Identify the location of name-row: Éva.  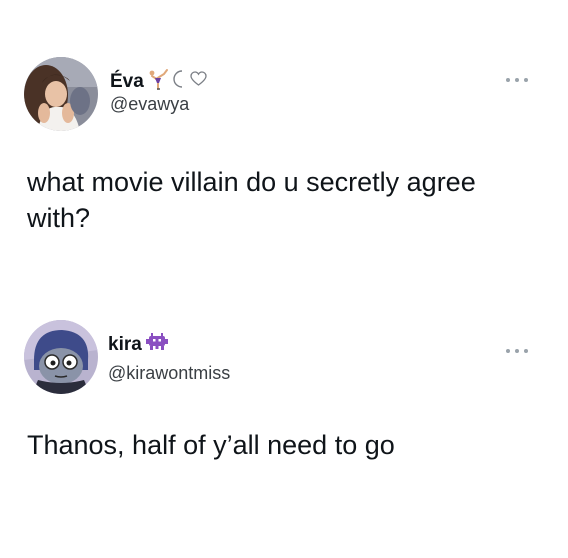
(158, 81).